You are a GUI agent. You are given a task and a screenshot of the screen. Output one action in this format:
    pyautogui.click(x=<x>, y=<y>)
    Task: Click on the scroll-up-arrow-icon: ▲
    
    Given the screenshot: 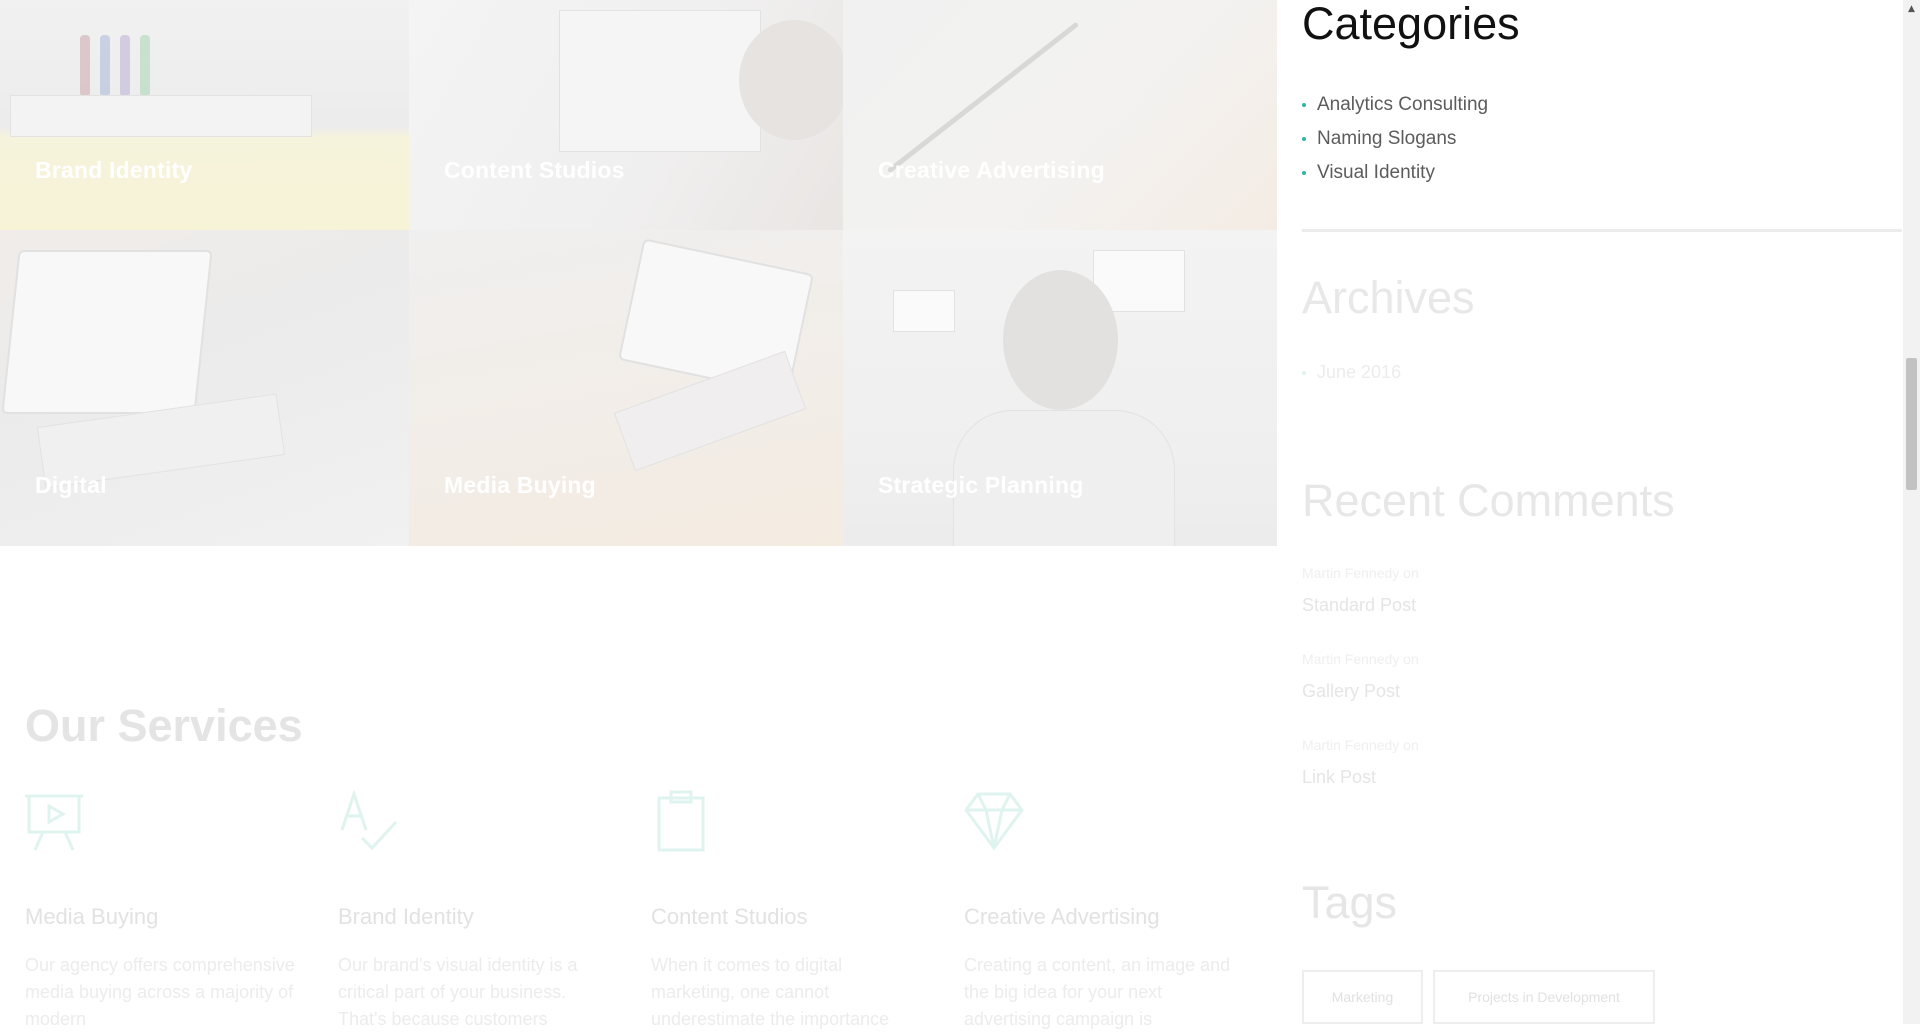 What is the action you would take?
    pyautogui.click(x=1911, y=8)
    